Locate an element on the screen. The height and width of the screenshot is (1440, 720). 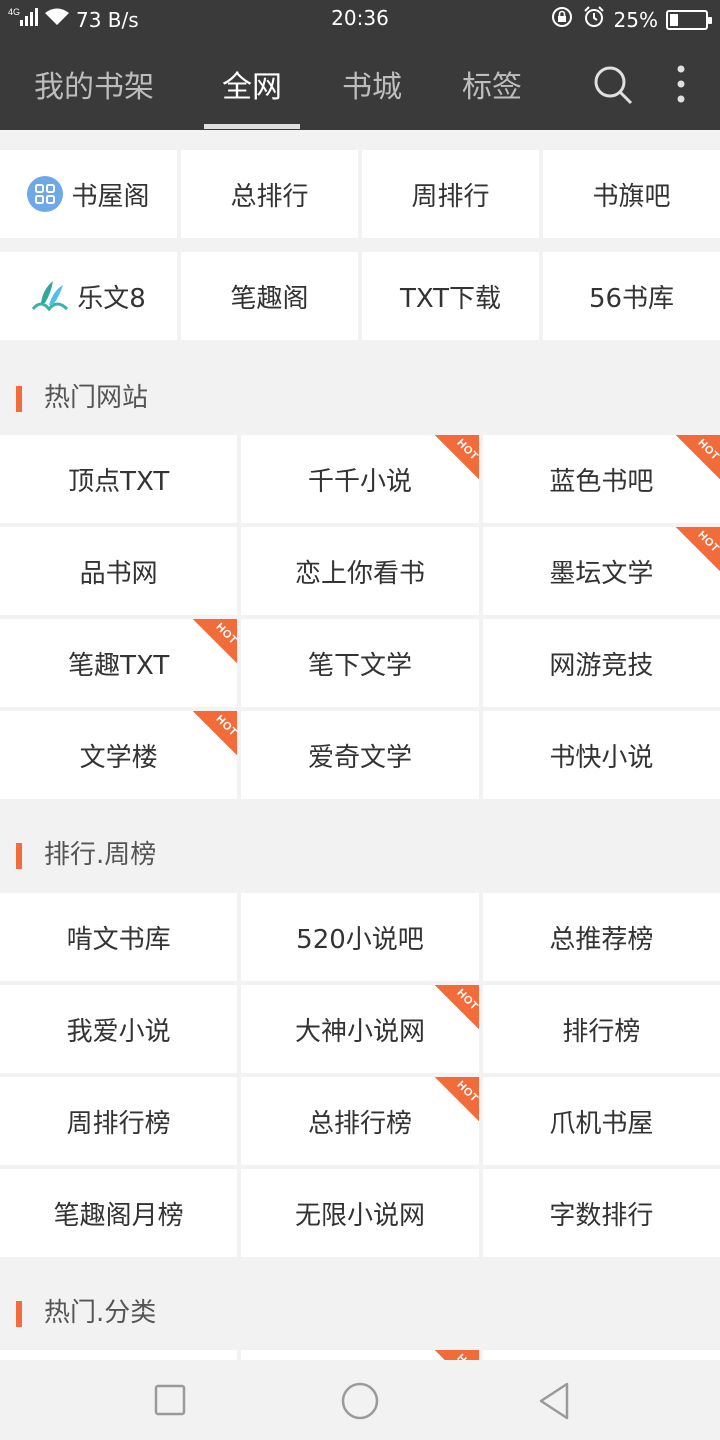
rank-label: 啃文书库 is located at coordinates (118, 939).